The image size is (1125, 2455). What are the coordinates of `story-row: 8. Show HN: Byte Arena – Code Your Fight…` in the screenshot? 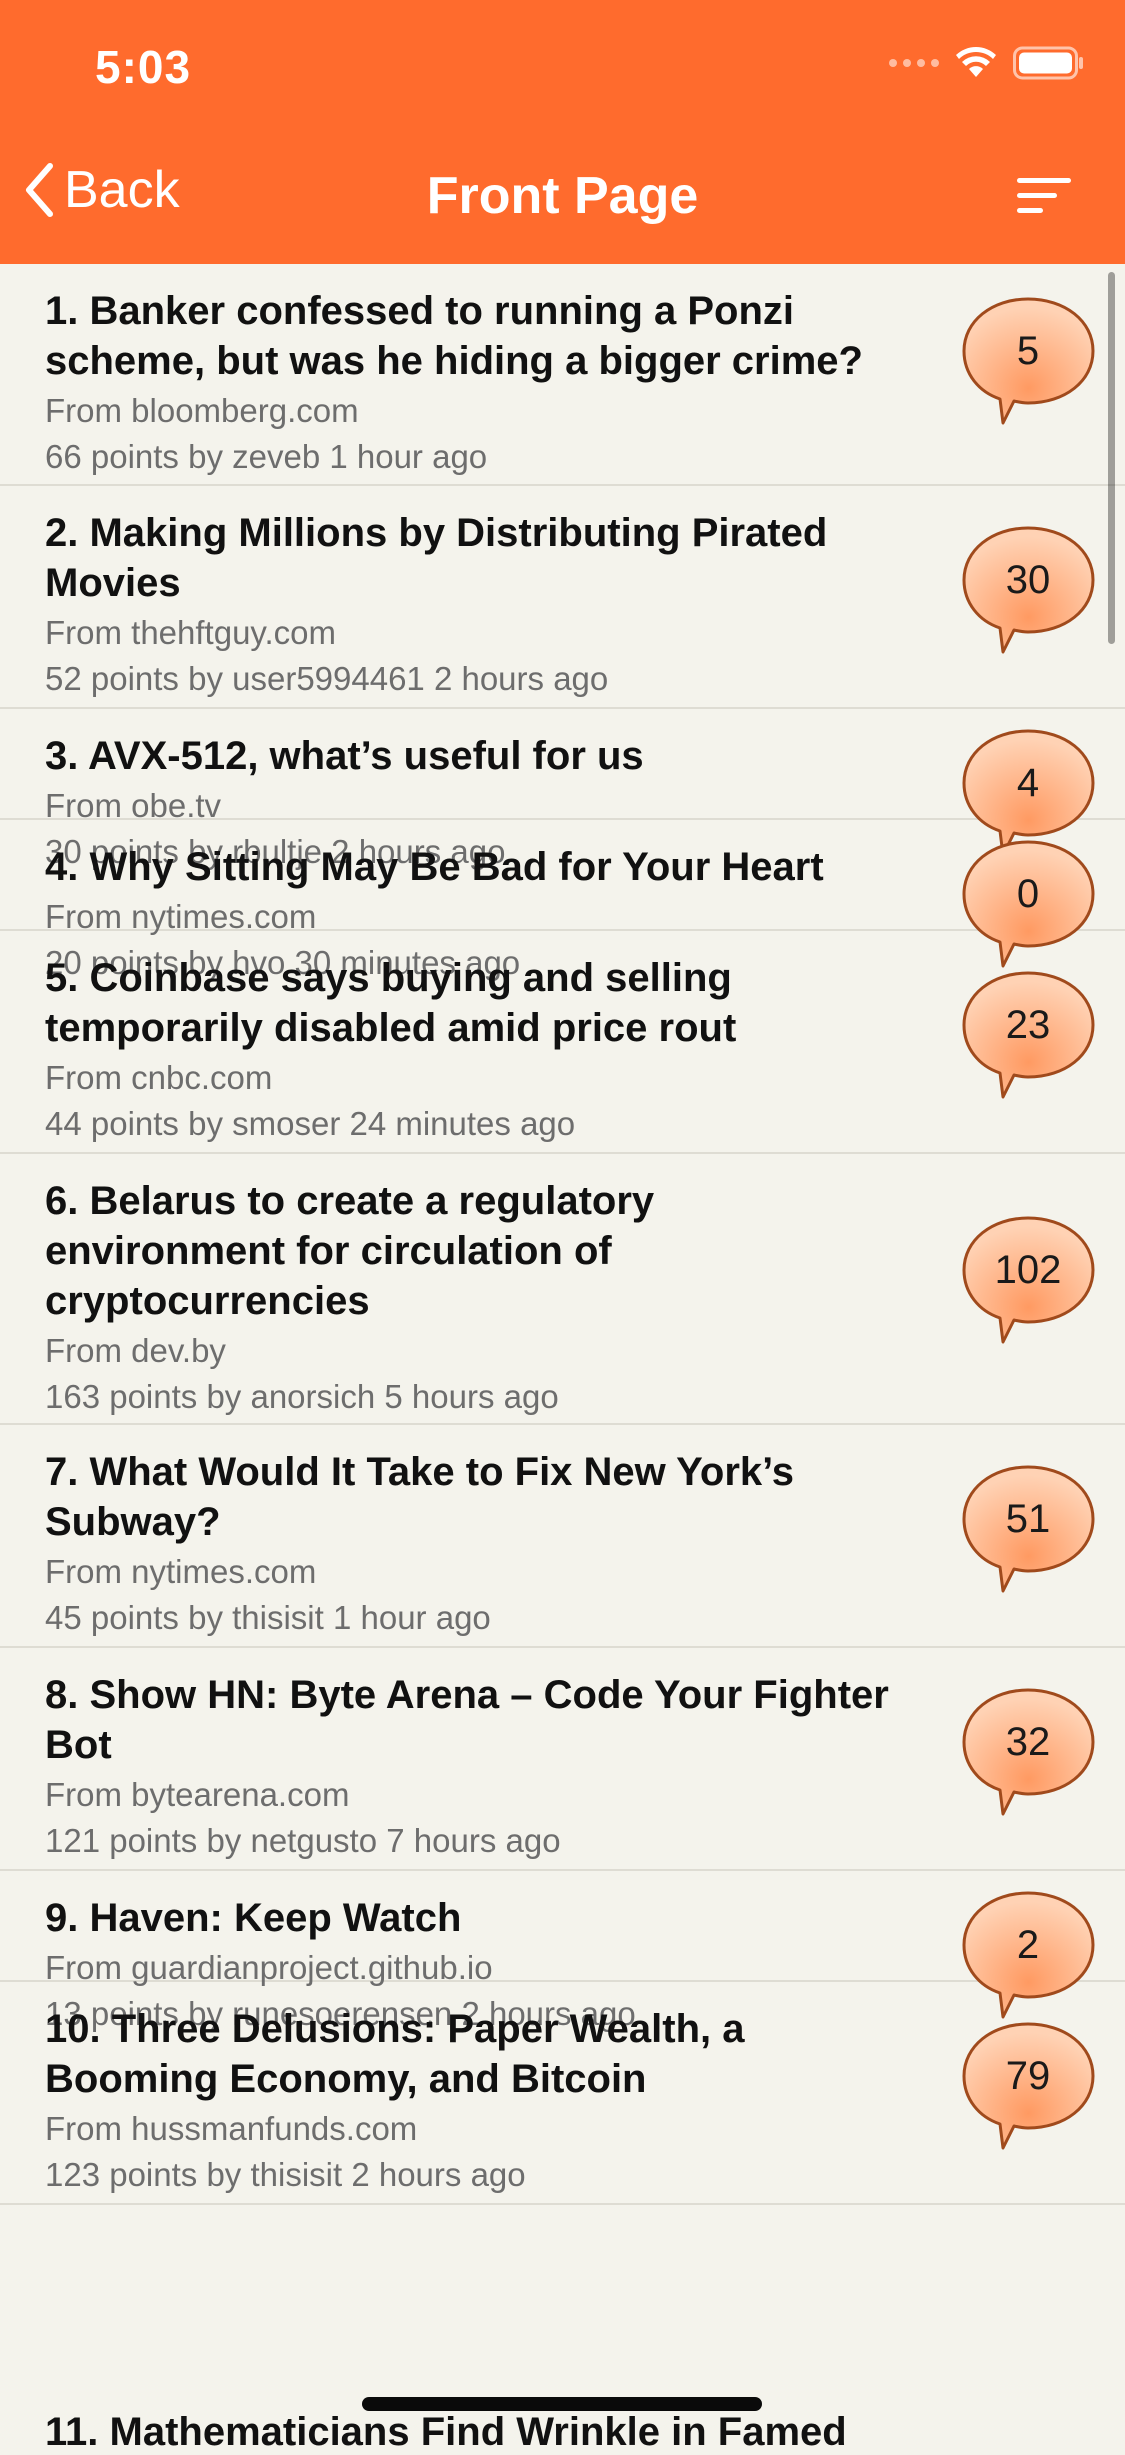 It's located at (562, 1759).